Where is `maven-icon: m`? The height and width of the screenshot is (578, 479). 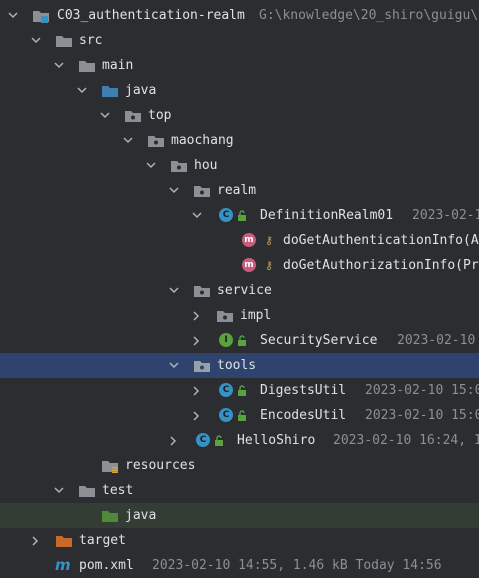
maven-icon: m is located at coordinates (63, 565).